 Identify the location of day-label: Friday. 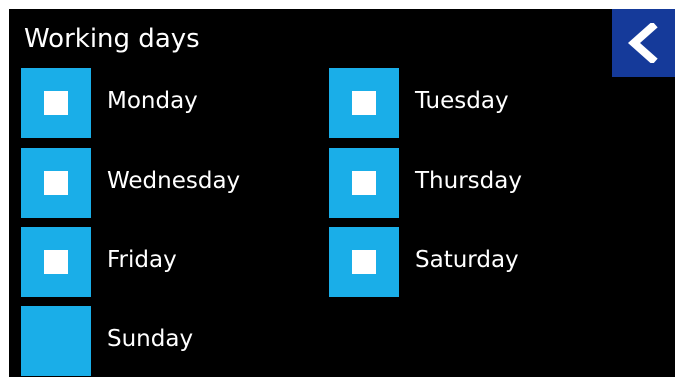
(142, 260).